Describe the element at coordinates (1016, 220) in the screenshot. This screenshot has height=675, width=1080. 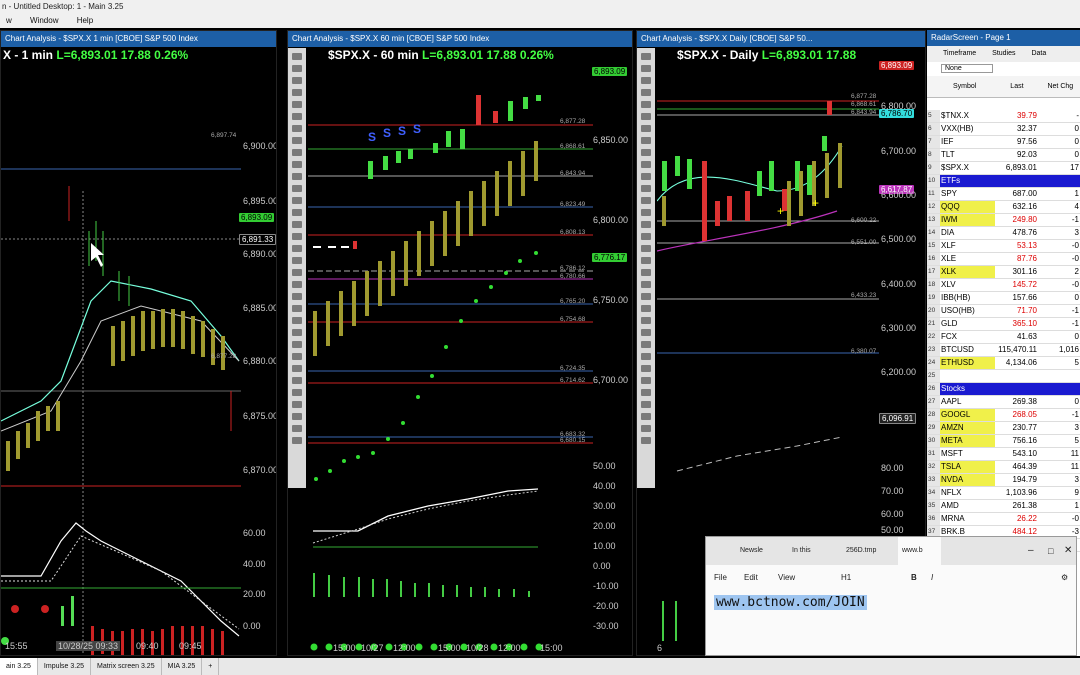
I see `radar-cell-last: 249.80` at that location.